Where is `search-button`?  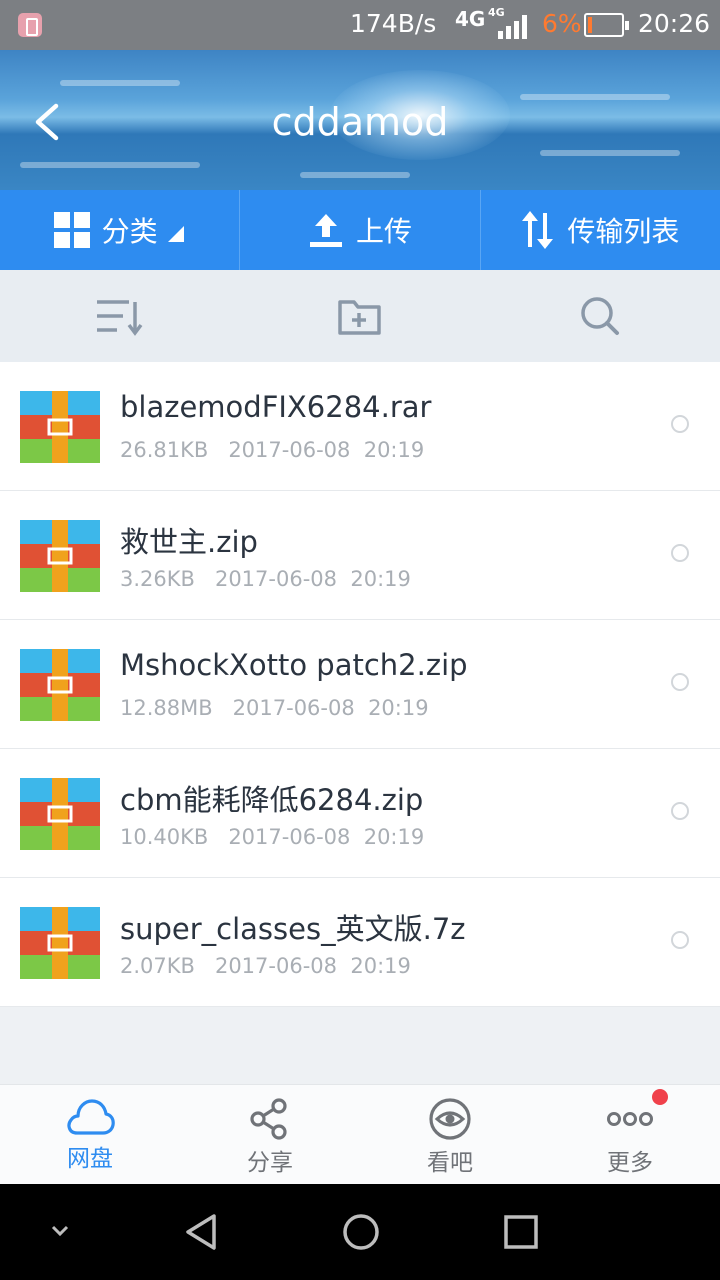 search-button is located at coordinates (600, 316).